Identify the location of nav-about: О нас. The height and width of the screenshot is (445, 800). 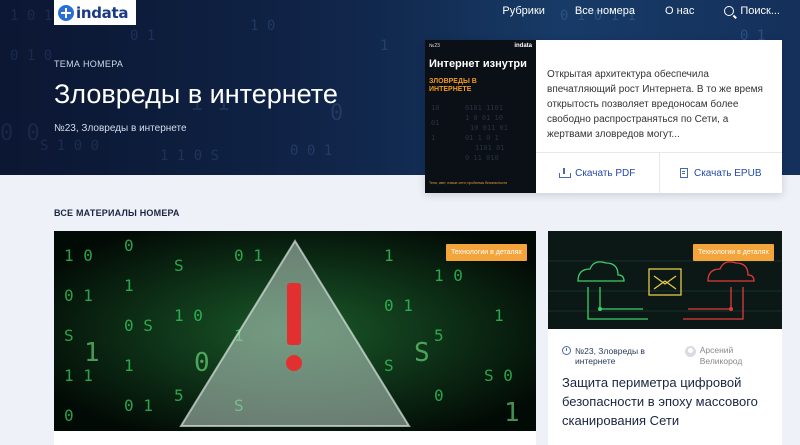
(679, 11).